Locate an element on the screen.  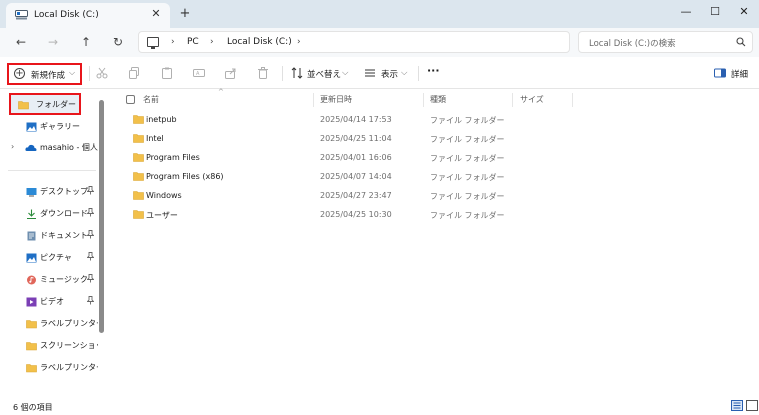
tab-title: Local Disk (C:) is located at coordinates (66, 15).